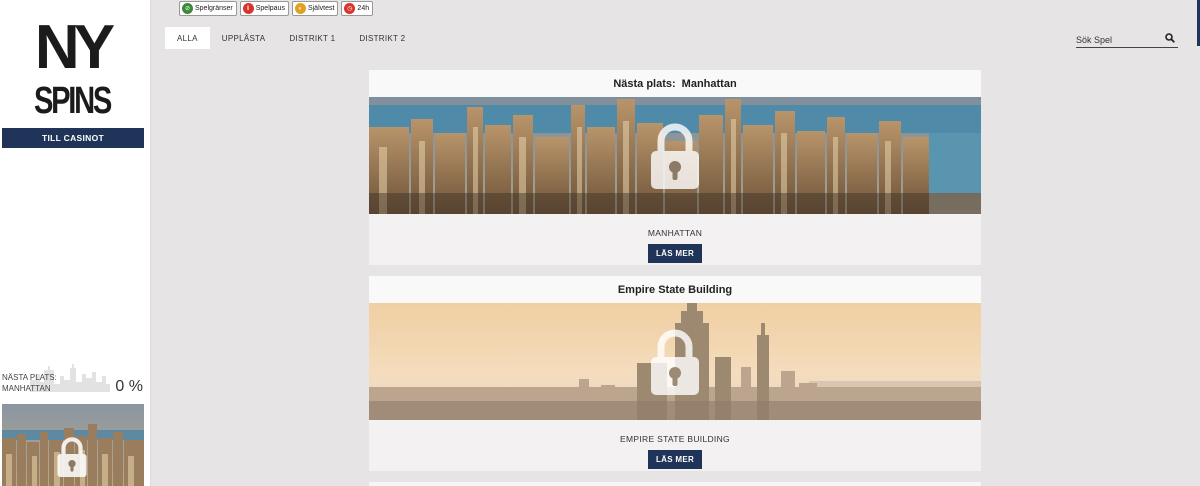 Image resolution: width=1200 pixels, height=486 pixels. I want to click on next-place-label-line2: MANHATTAN, so click(26, 388).